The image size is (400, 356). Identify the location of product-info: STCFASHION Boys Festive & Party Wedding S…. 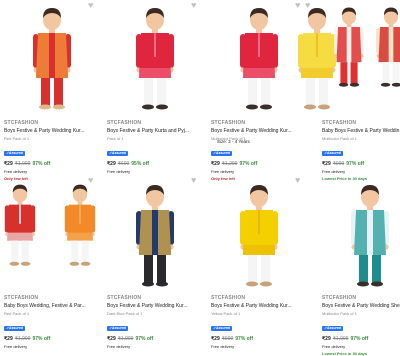
(361, 325).